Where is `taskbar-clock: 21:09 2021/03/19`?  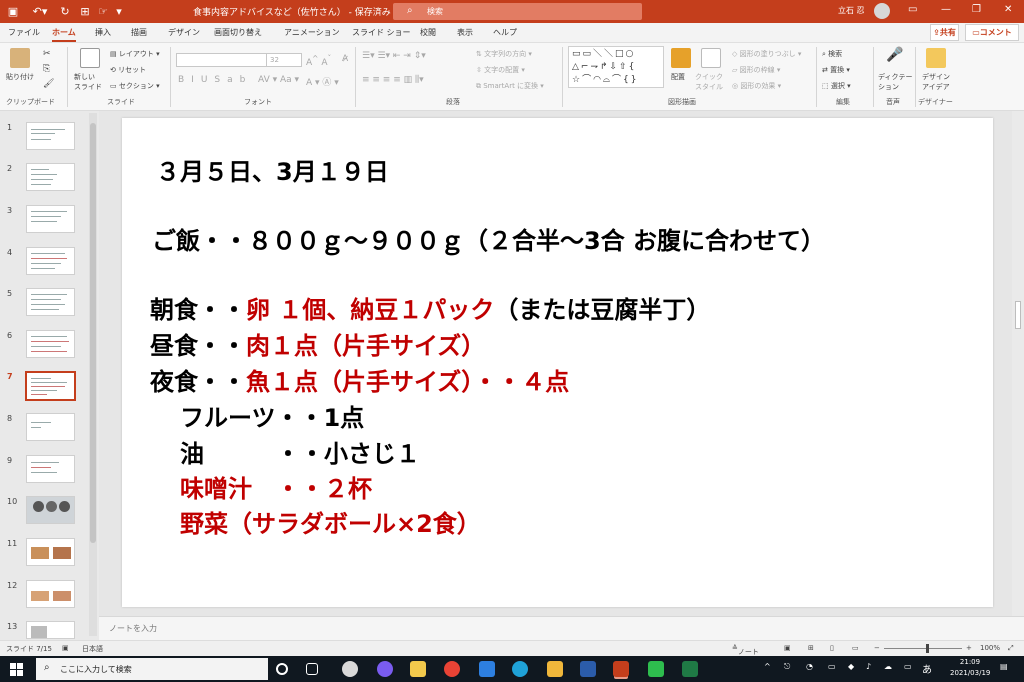 taskbar-clock: 21:09 2021/03/19 is located at coordinates (970, 668).